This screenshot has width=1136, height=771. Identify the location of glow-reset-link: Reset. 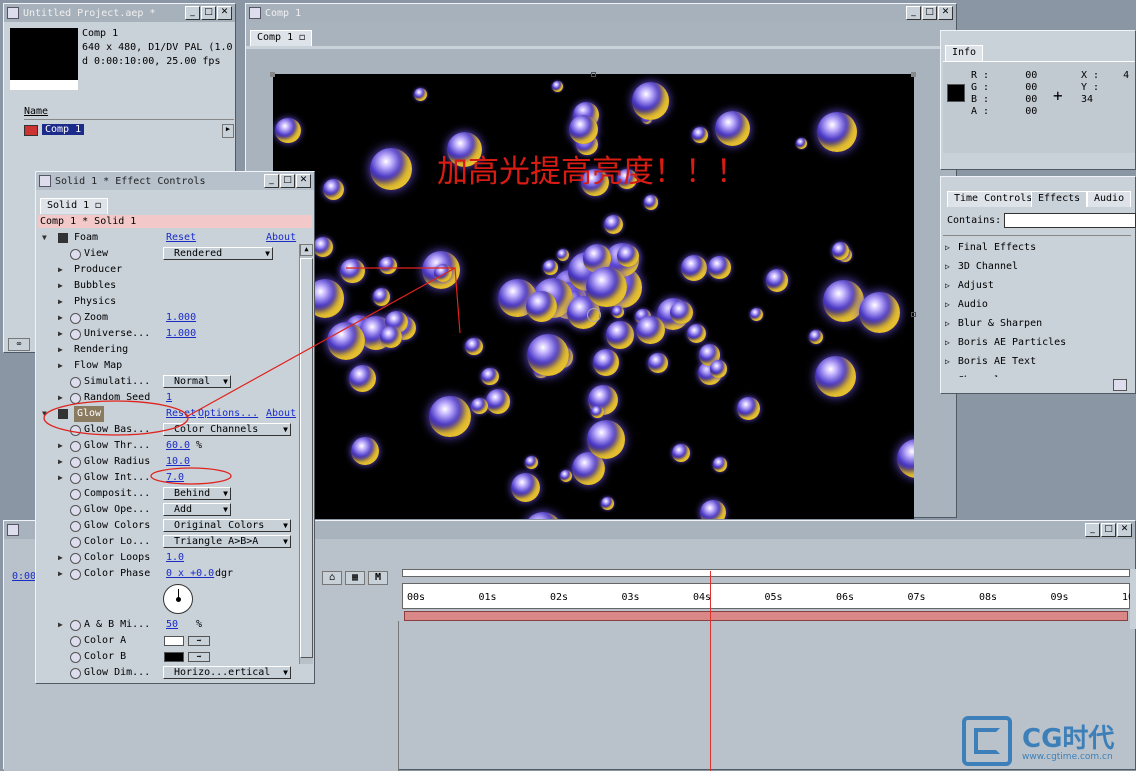
(181, 414).